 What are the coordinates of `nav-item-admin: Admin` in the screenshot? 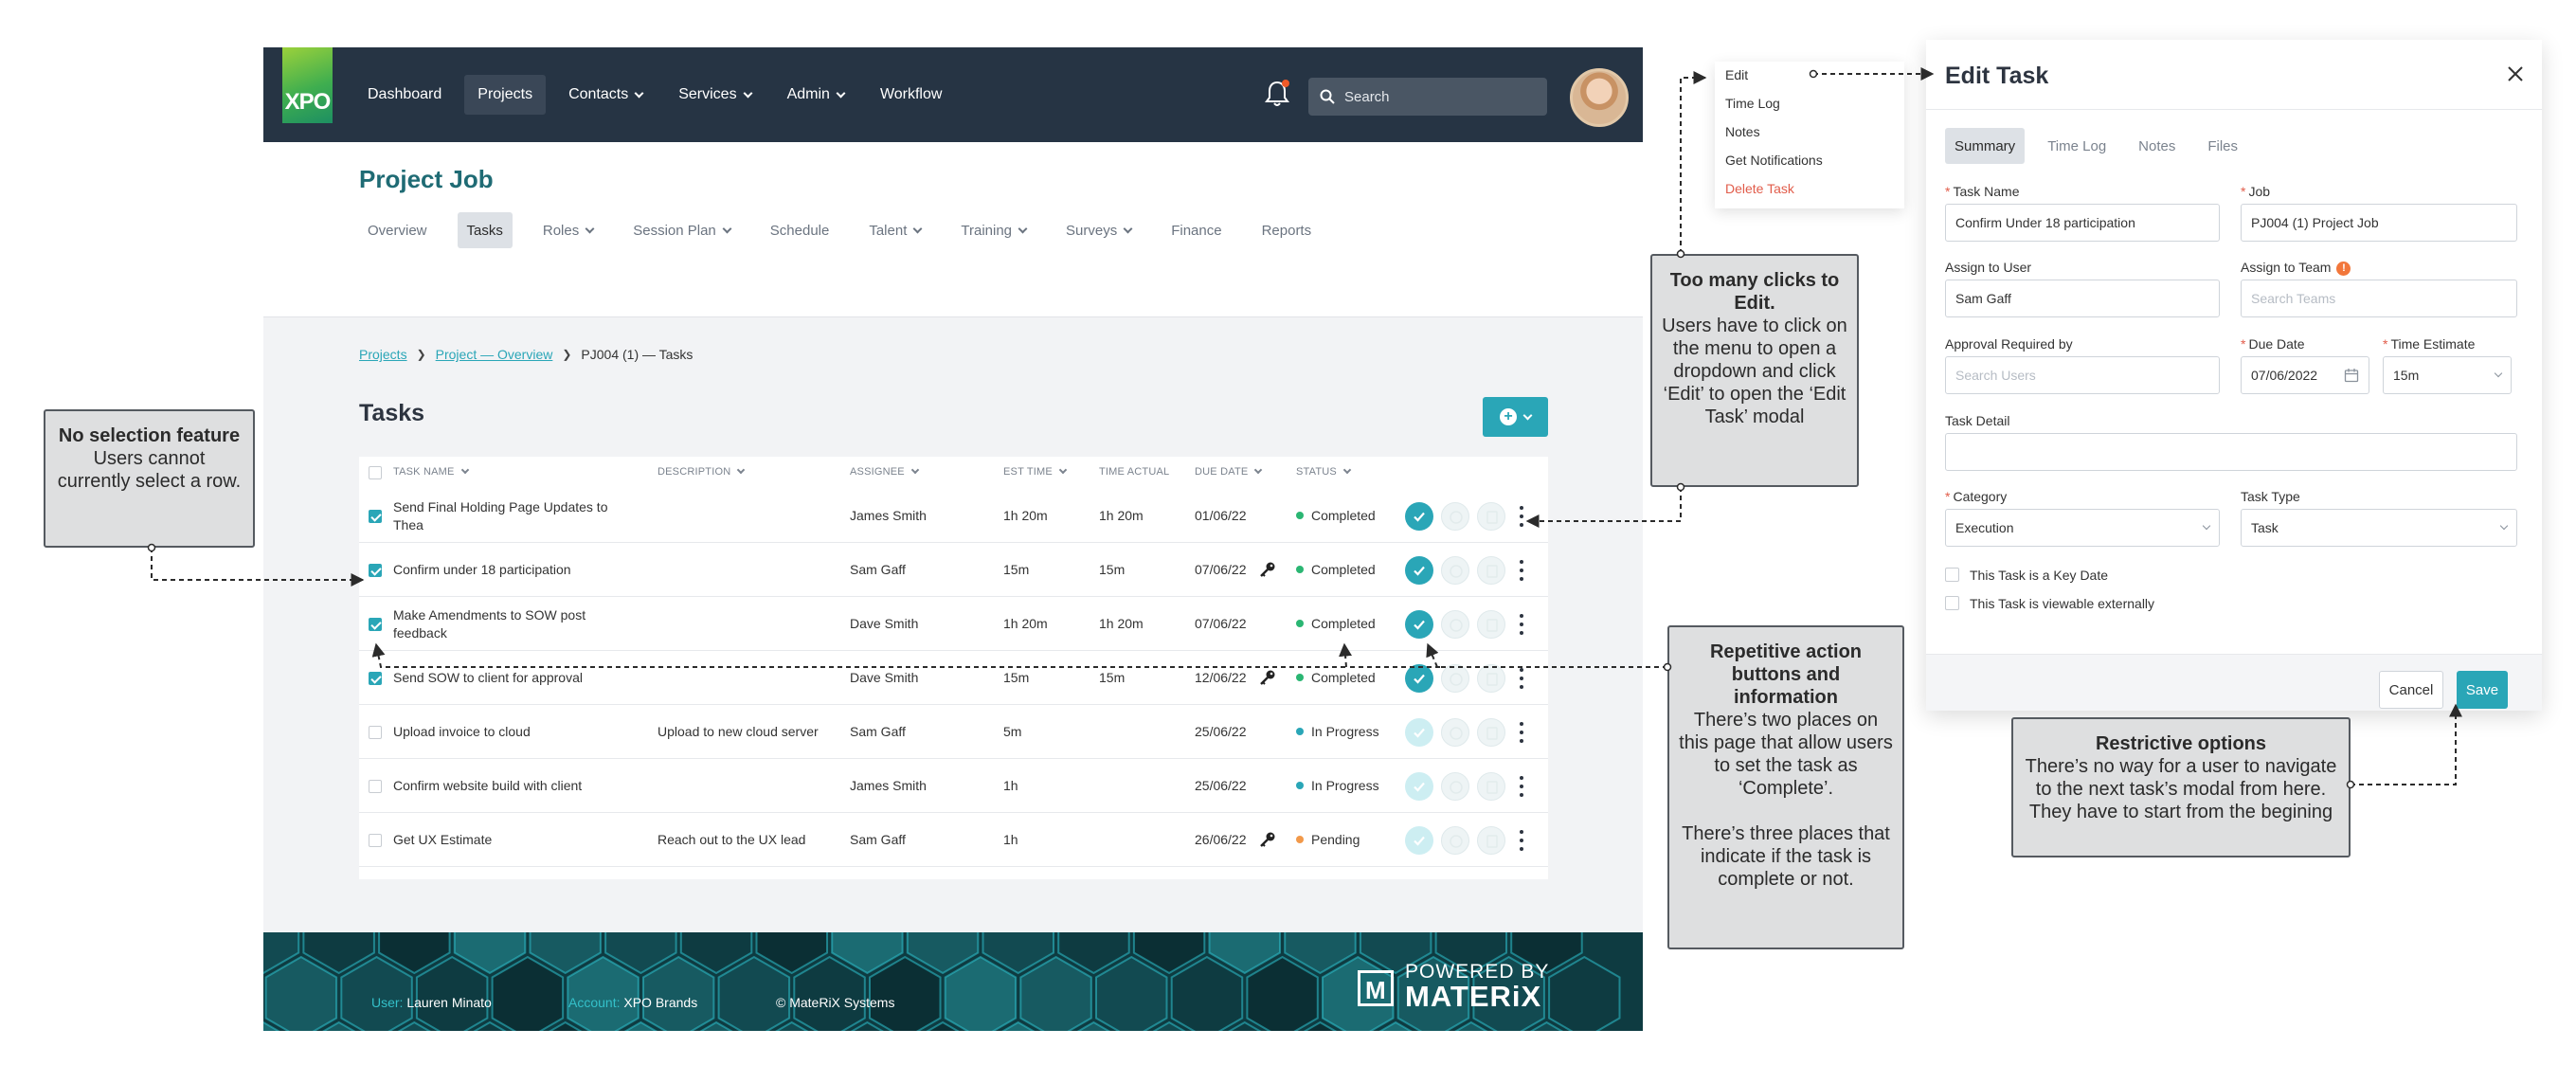 It's located at (815, 95).